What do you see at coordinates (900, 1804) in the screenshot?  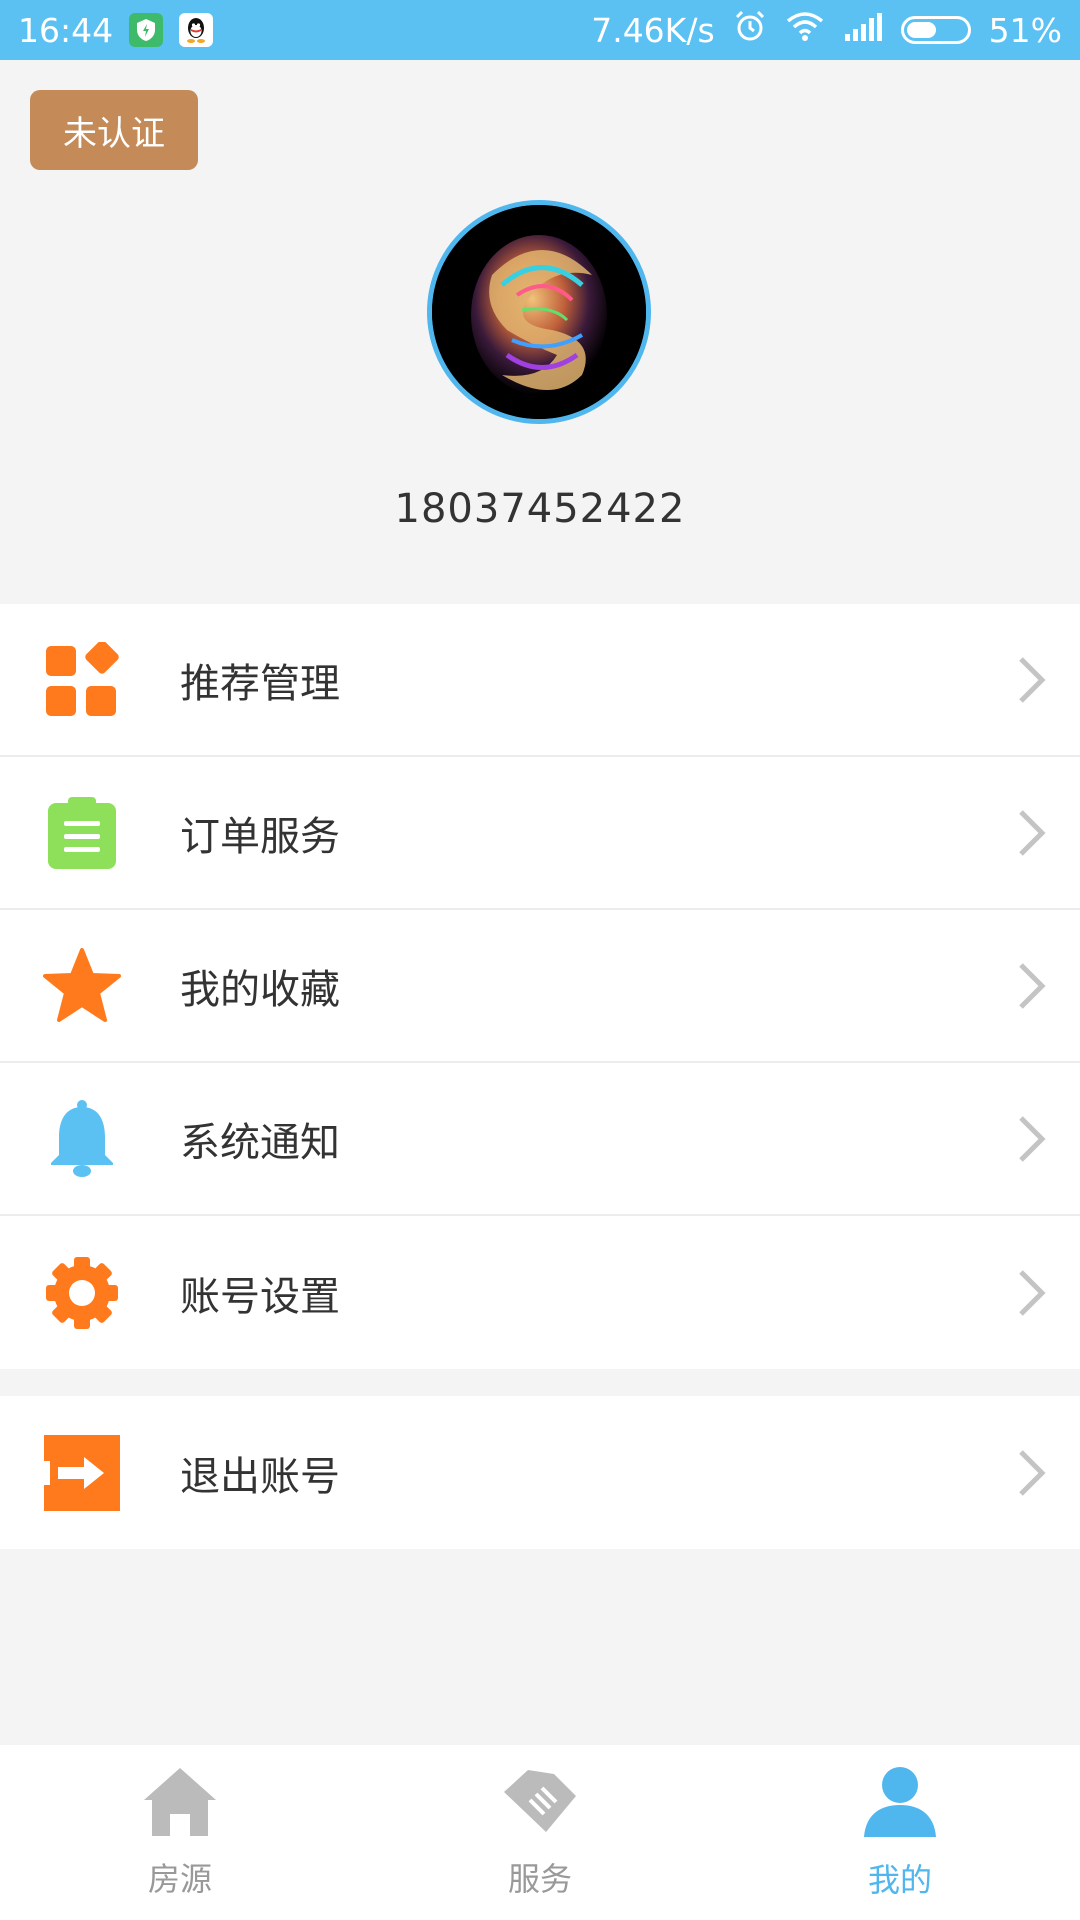 I see `person-icon` at bounding box center [900, 1804].